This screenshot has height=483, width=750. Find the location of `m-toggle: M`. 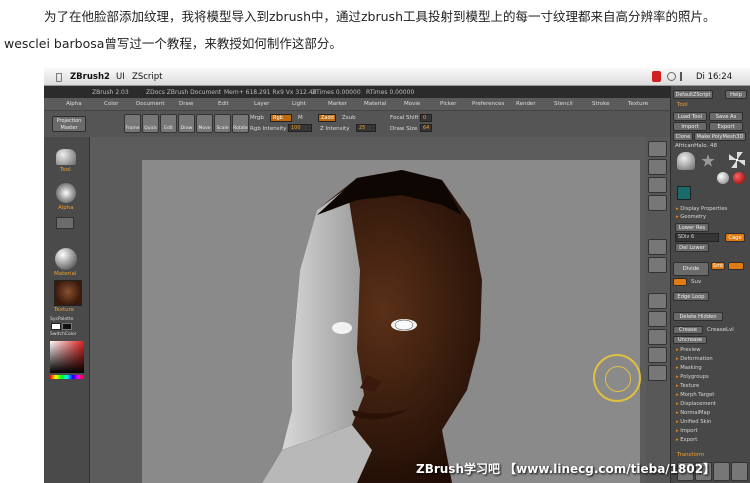

m-toggle: M is located at coordinates (300, 118).